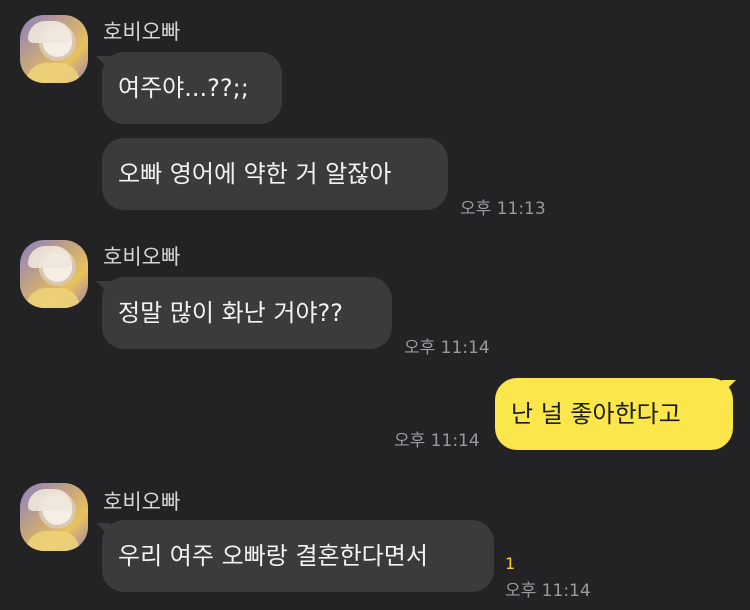 This screenshot has height=610, width=750. Describe the element at coordinates (503, 209) in the screenshot. I see `message-timestamp: 오후 11:13` at that location.